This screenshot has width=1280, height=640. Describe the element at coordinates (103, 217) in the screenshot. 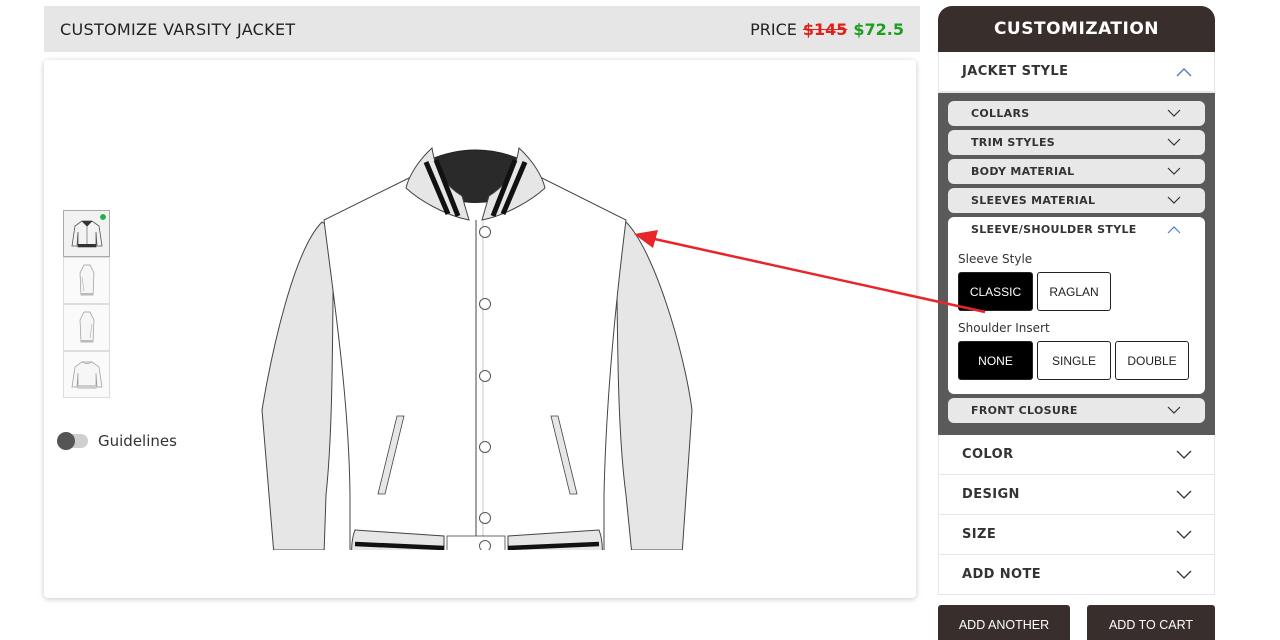

I see `active-view-indicator` at that location.